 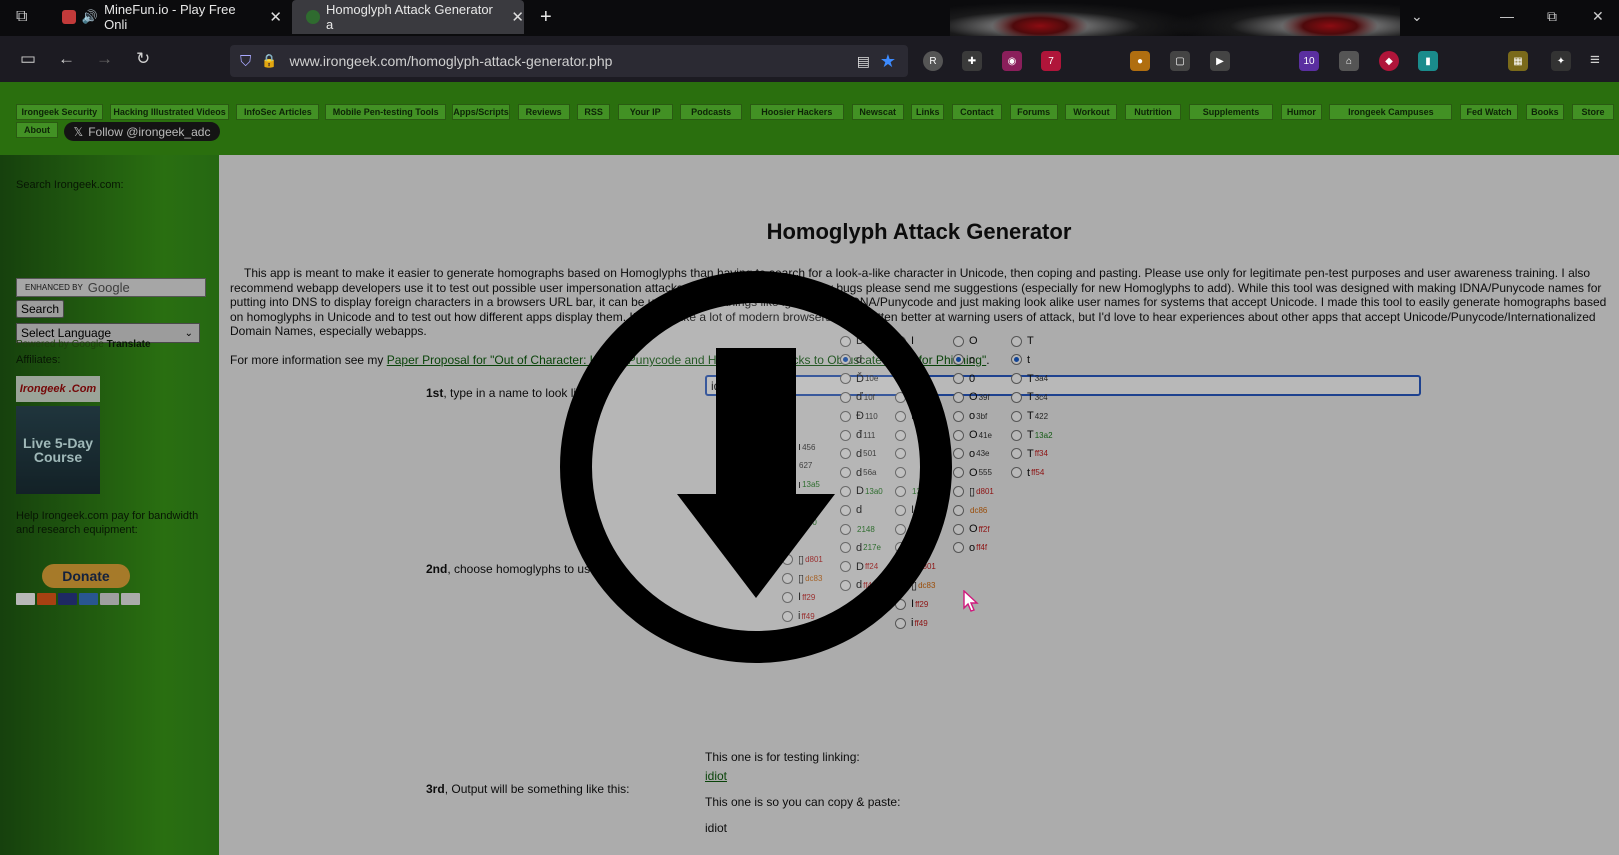 What do you see at coordinates (645, 112) in the screenshot?
I see `site-menu-item: Your IP` at bounding box center [645, 112].